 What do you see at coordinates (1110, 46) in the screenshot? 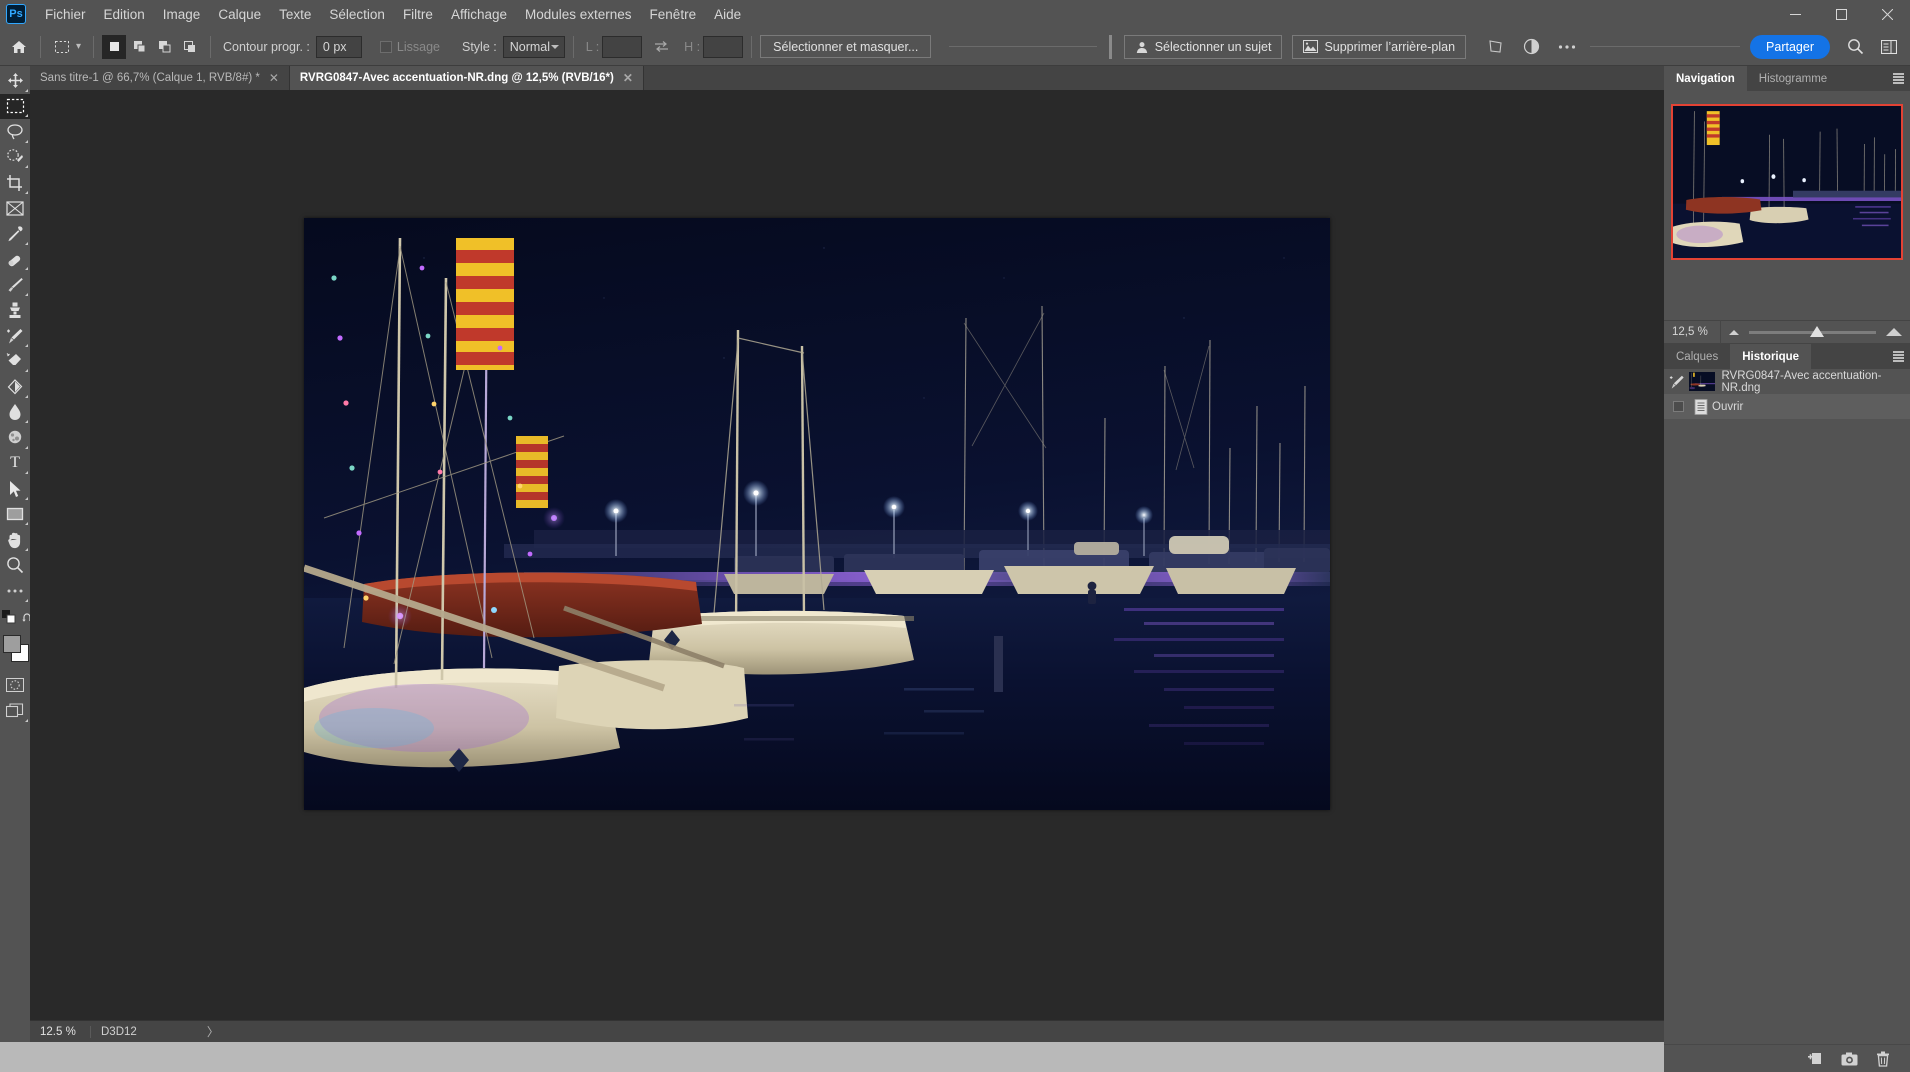
I see `options-bar-grip` at bounding box center [1110, 46].